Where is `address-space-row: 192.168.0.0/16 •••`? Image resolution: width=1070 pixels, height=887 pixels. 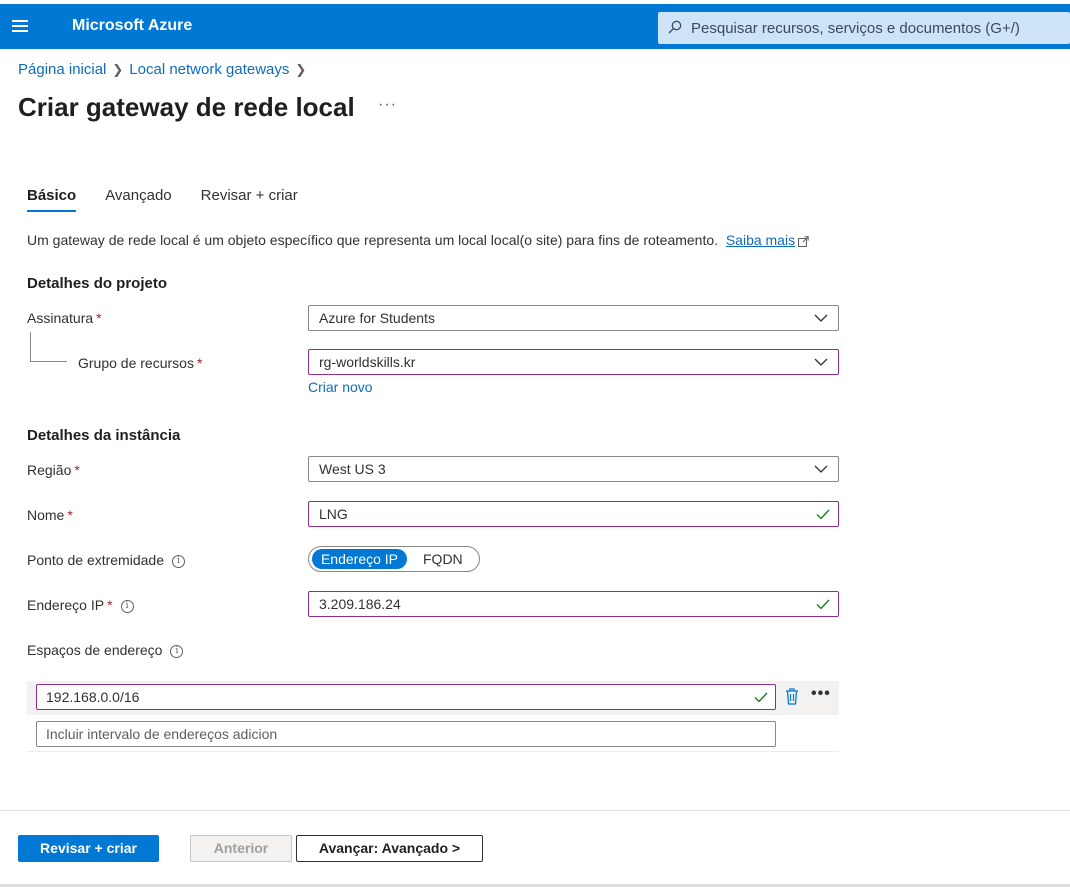
address-space-row: 192.168.0.0/16 ••• is located at coordinates (433, 698).